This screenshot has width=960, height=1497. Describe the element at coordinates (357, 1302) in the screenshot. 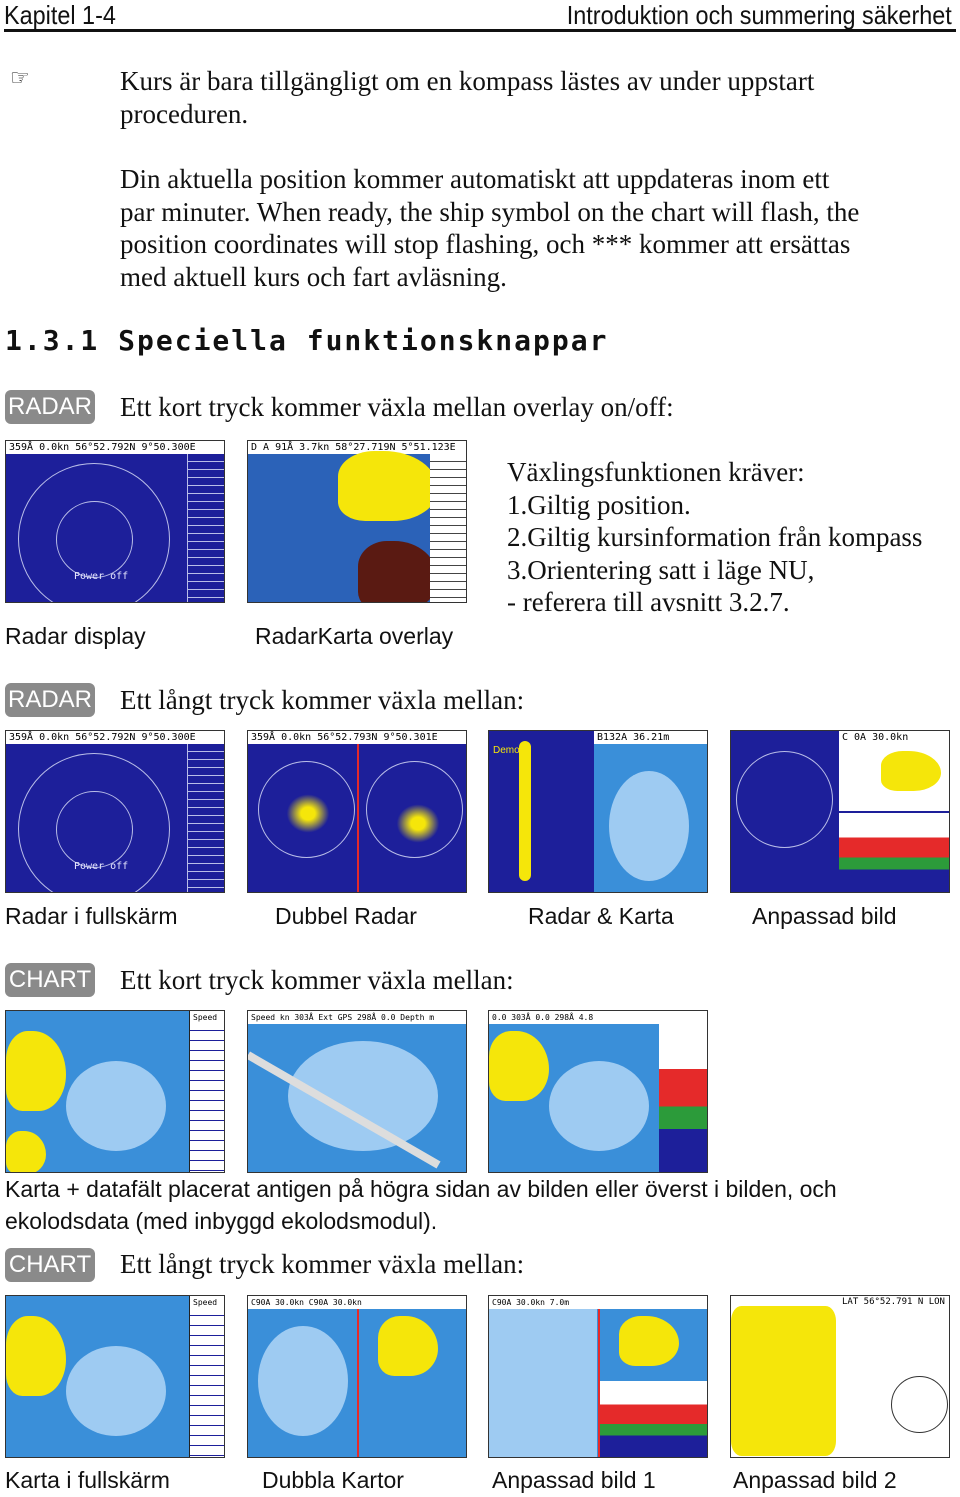

I see `status-bar: C90A 30.0kn C90A 30.0kn` at that location.